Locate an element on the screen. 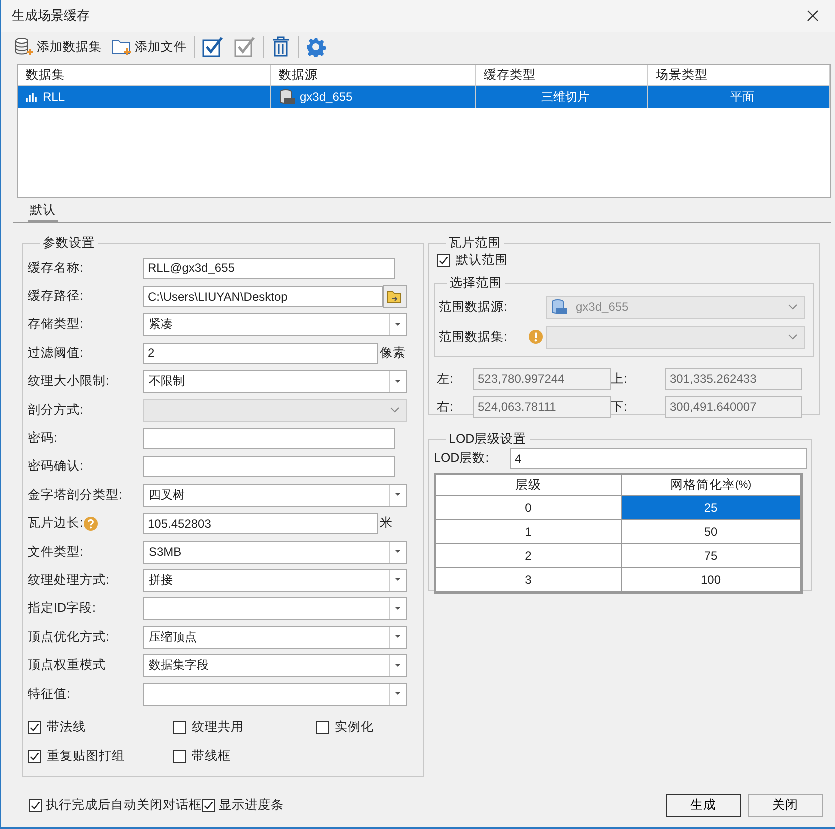 Image resolution: width=835 pixels, height=829 pixels. text-field: RLL@gx3d_655 is located at coordinates (269, 268).